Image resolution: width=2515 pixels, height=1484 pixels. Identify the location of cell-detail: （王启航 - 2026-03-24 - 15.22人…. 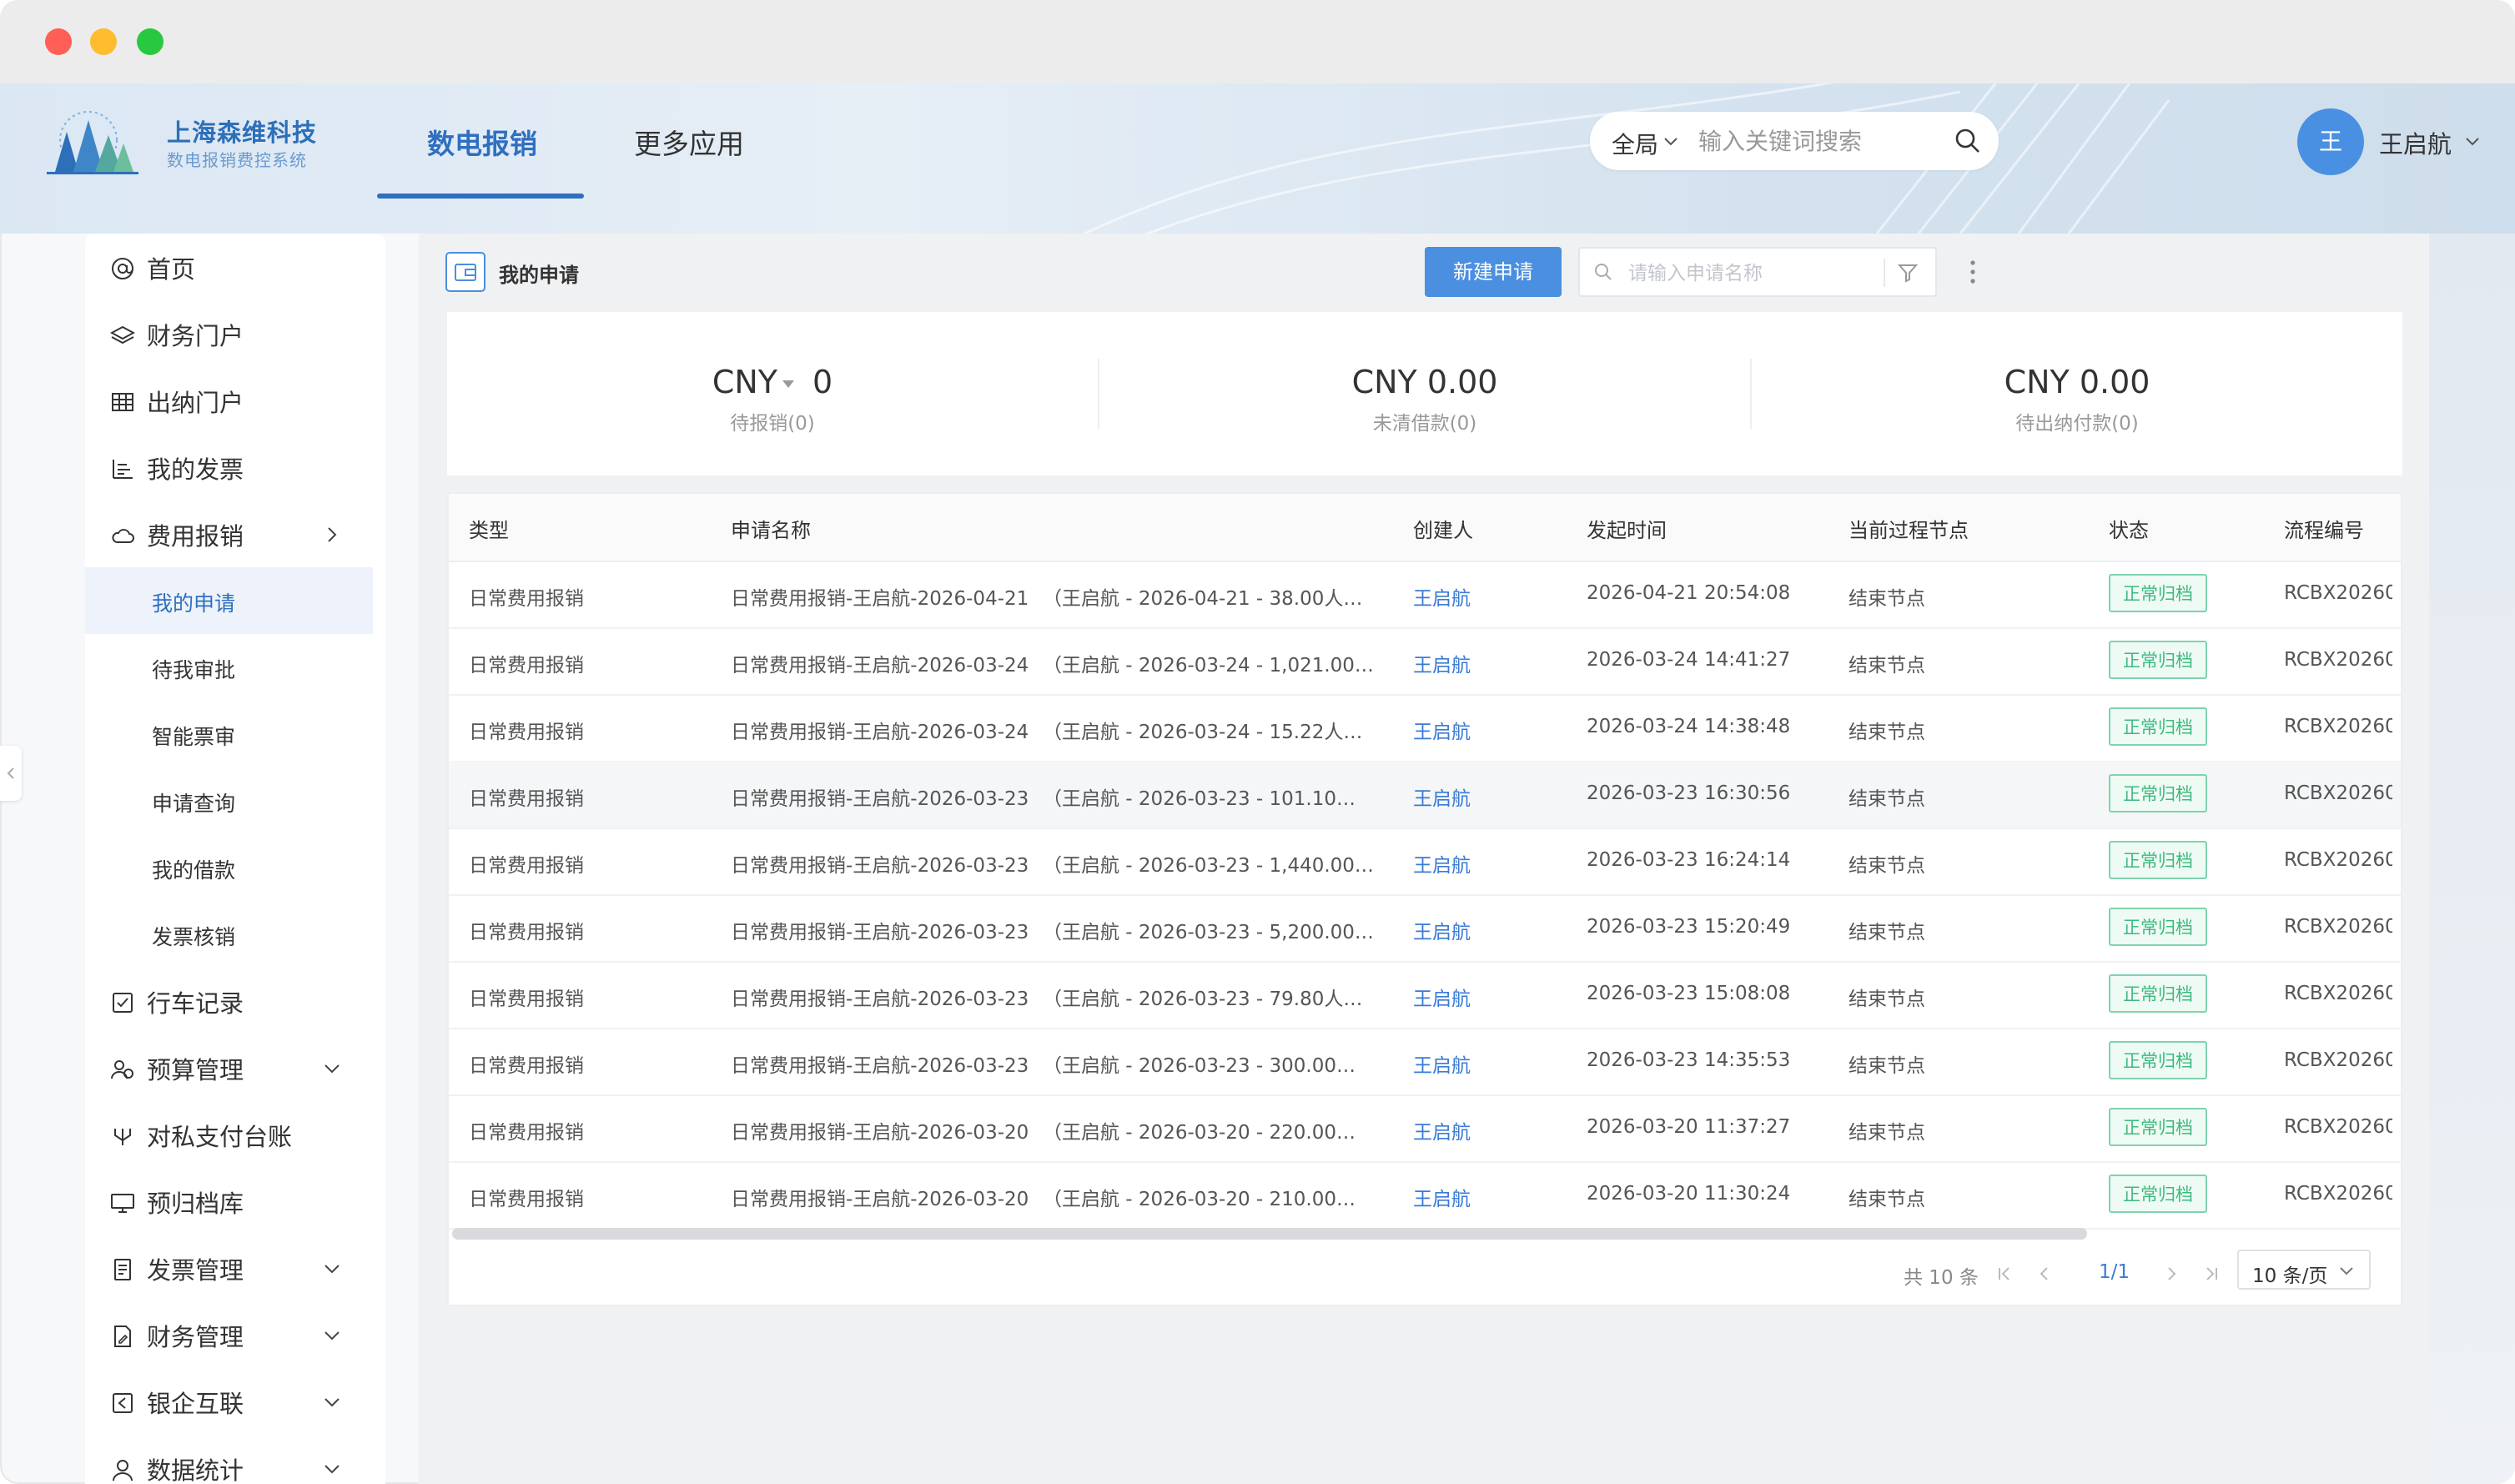
(1203, 733).